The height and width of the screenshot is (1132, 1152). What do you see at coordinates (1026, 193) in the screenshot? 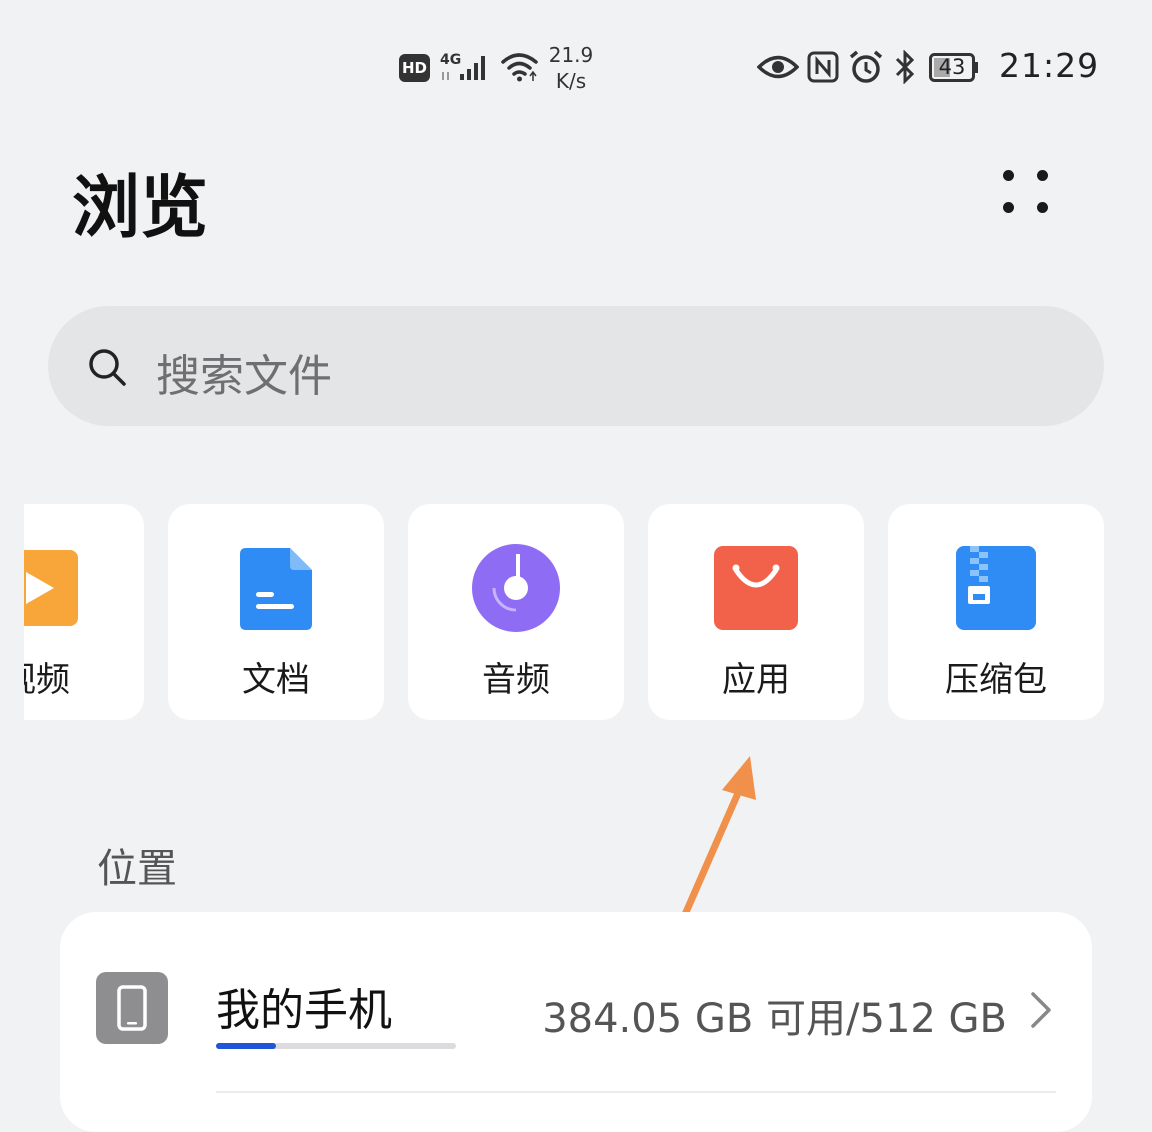
I see `more-options-button` at bounding box center [1026, 193].